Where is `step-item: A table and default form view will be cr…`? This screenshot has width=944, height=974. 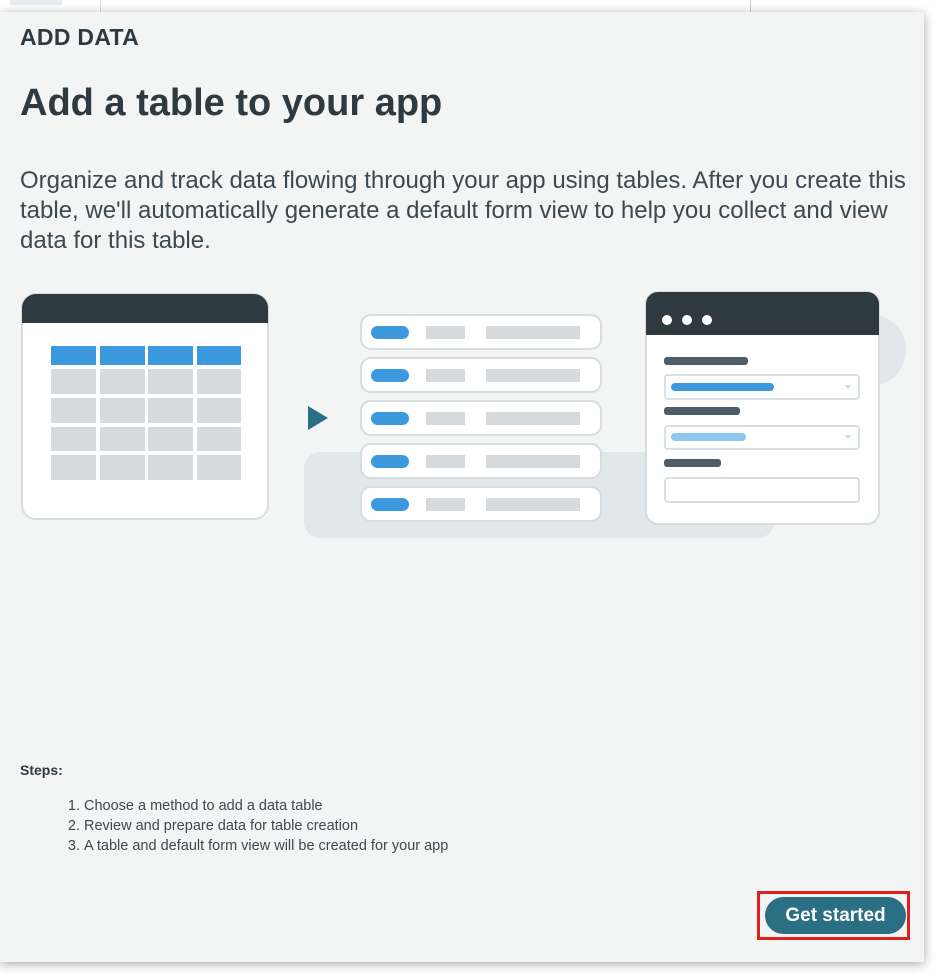 step-item: A table and default form view will be cr… is located at coordinates (266, 846).